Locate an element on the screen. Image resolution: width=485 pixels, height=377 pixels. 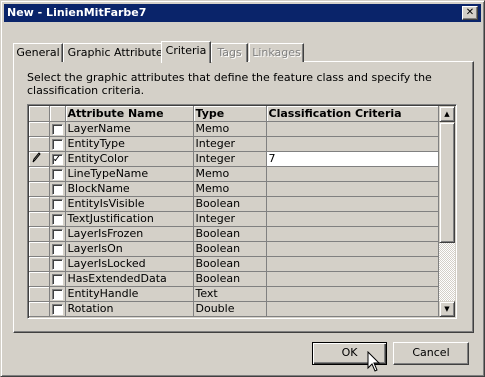
window-title: New - LinienMitFarbe7 is located at coordinates (77, 12).